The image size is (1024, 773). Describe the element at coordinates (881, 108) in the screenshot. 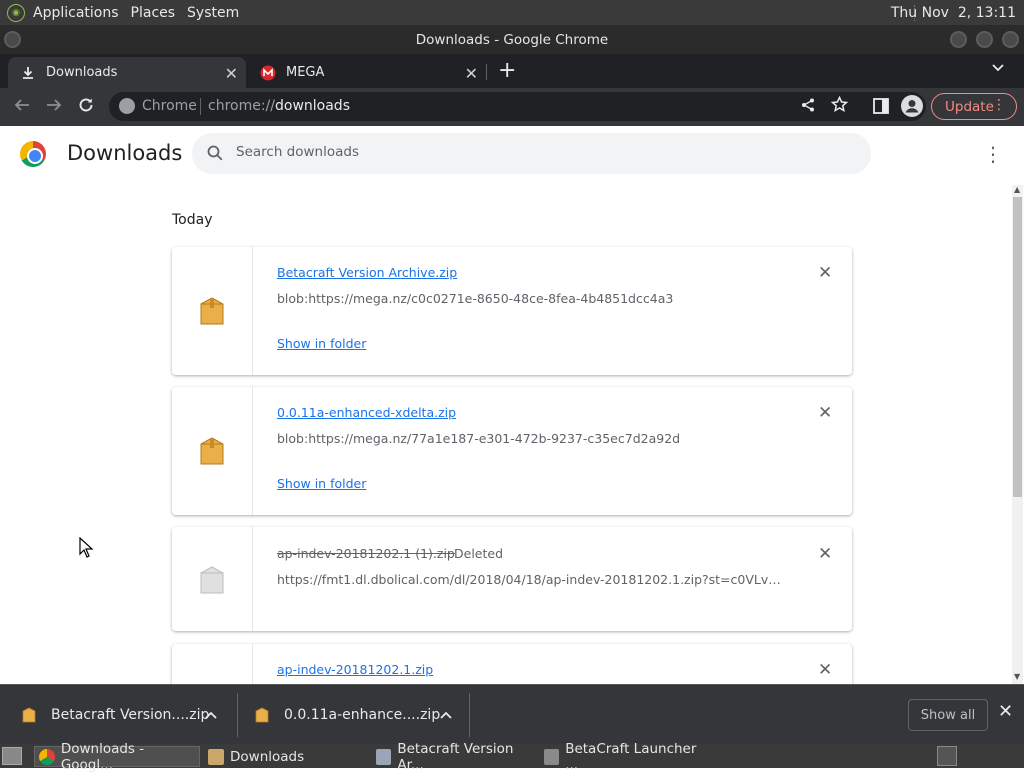

I see `side-panel-icon` at that location.